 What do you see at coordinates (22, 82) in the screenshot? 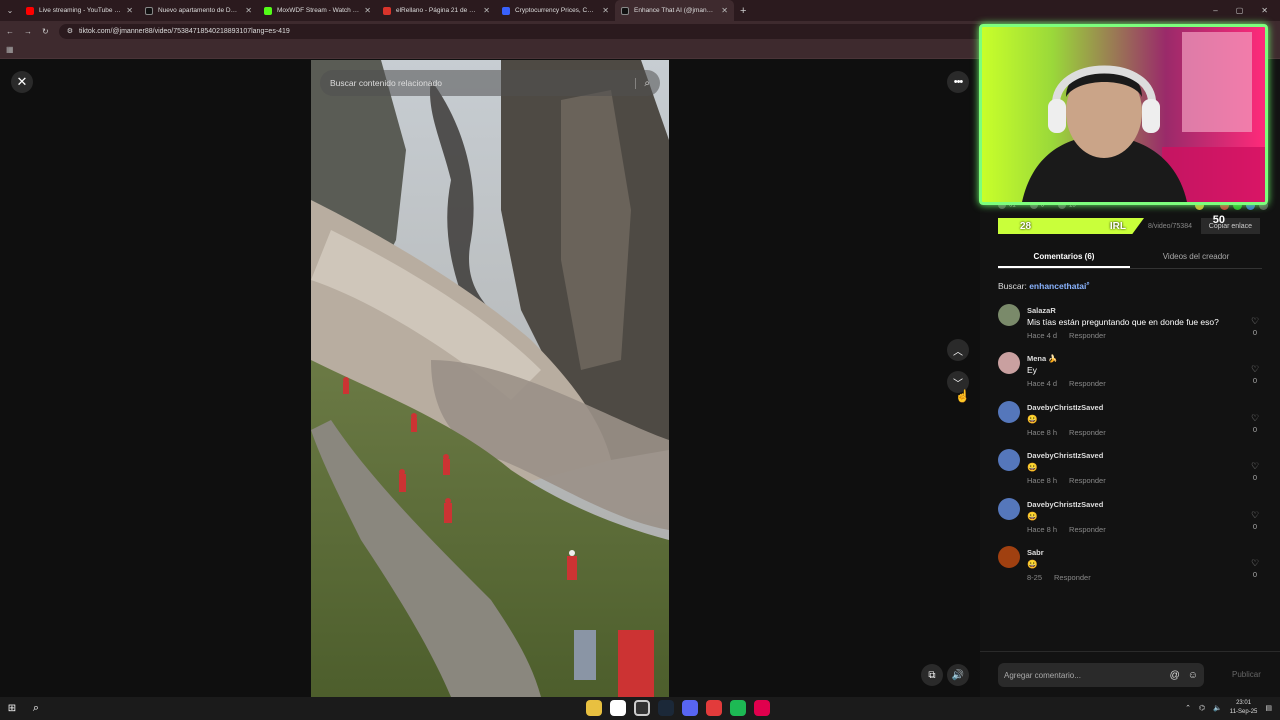
I see `close-video-button: ✕` at bounding box center [22, 82].